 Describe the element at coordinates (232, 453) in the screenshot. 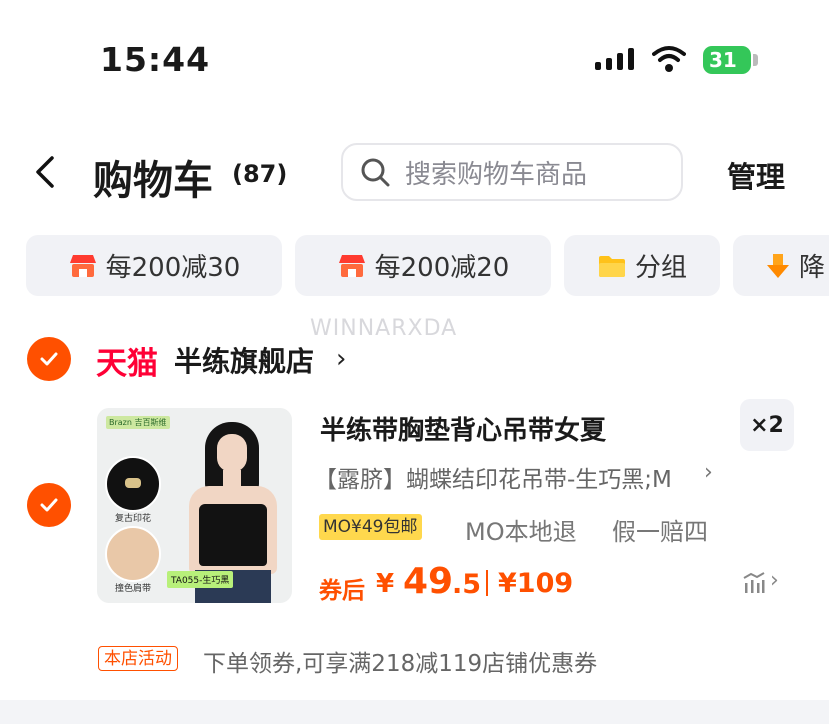

I see `model-face` at that location.